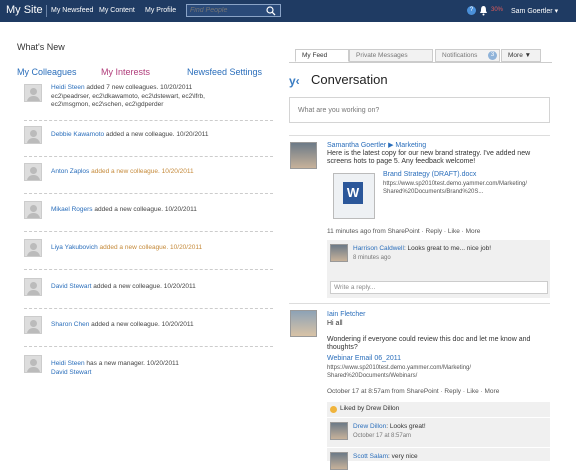 The image size is (576, 470). Describe the element at coordinates (369, 426) in the screenshot. I see `reply-author: Drew Dillon` at that location.